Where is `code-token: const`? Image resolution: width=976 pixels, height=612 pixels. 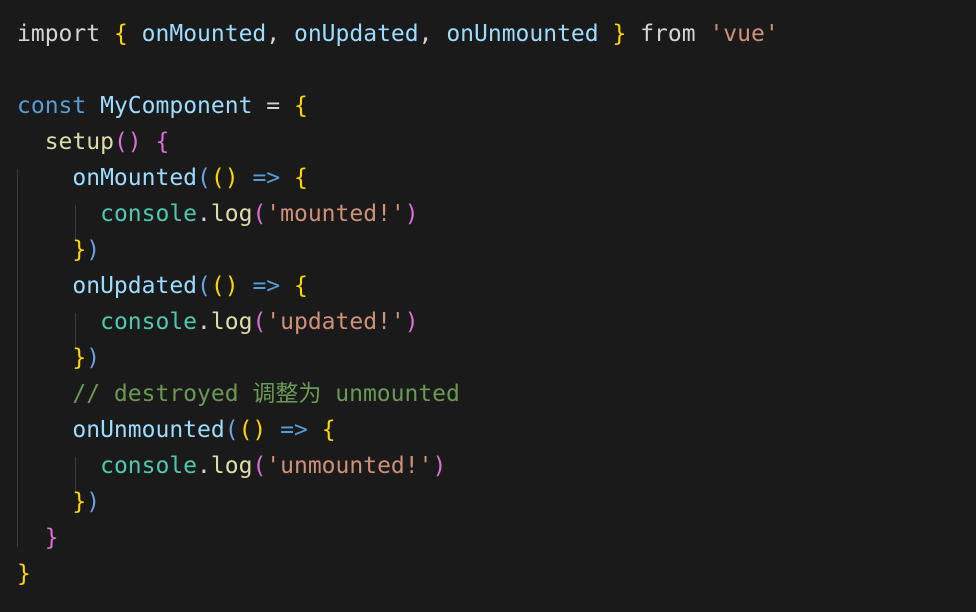 code-token: const is located at coordinates (52, 106).